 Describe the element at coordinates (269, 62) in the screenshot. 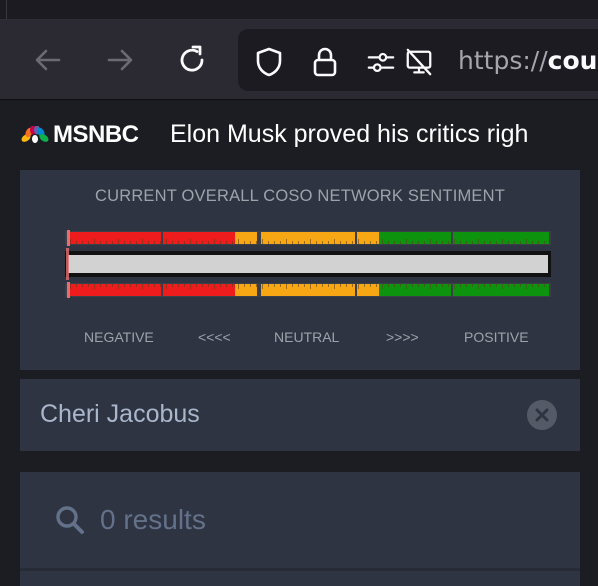

I see `shield-icon` at that location.